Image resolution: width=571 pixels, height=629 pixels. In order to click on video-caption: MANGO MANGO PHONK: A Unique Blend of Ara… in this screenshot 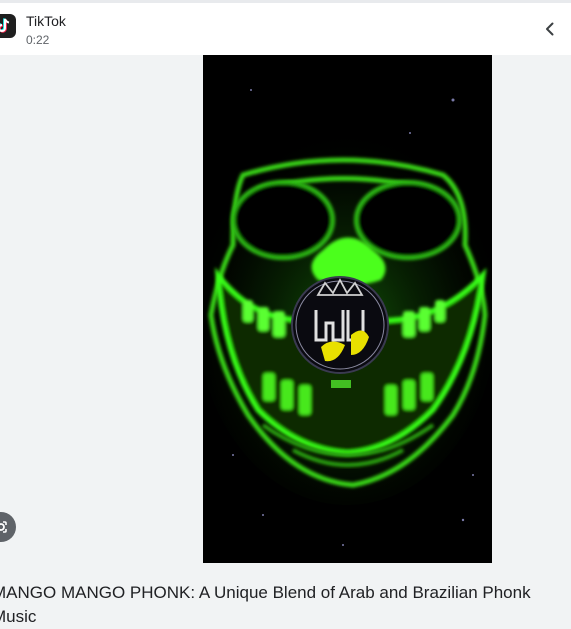, I will do `click(285, 605)`.